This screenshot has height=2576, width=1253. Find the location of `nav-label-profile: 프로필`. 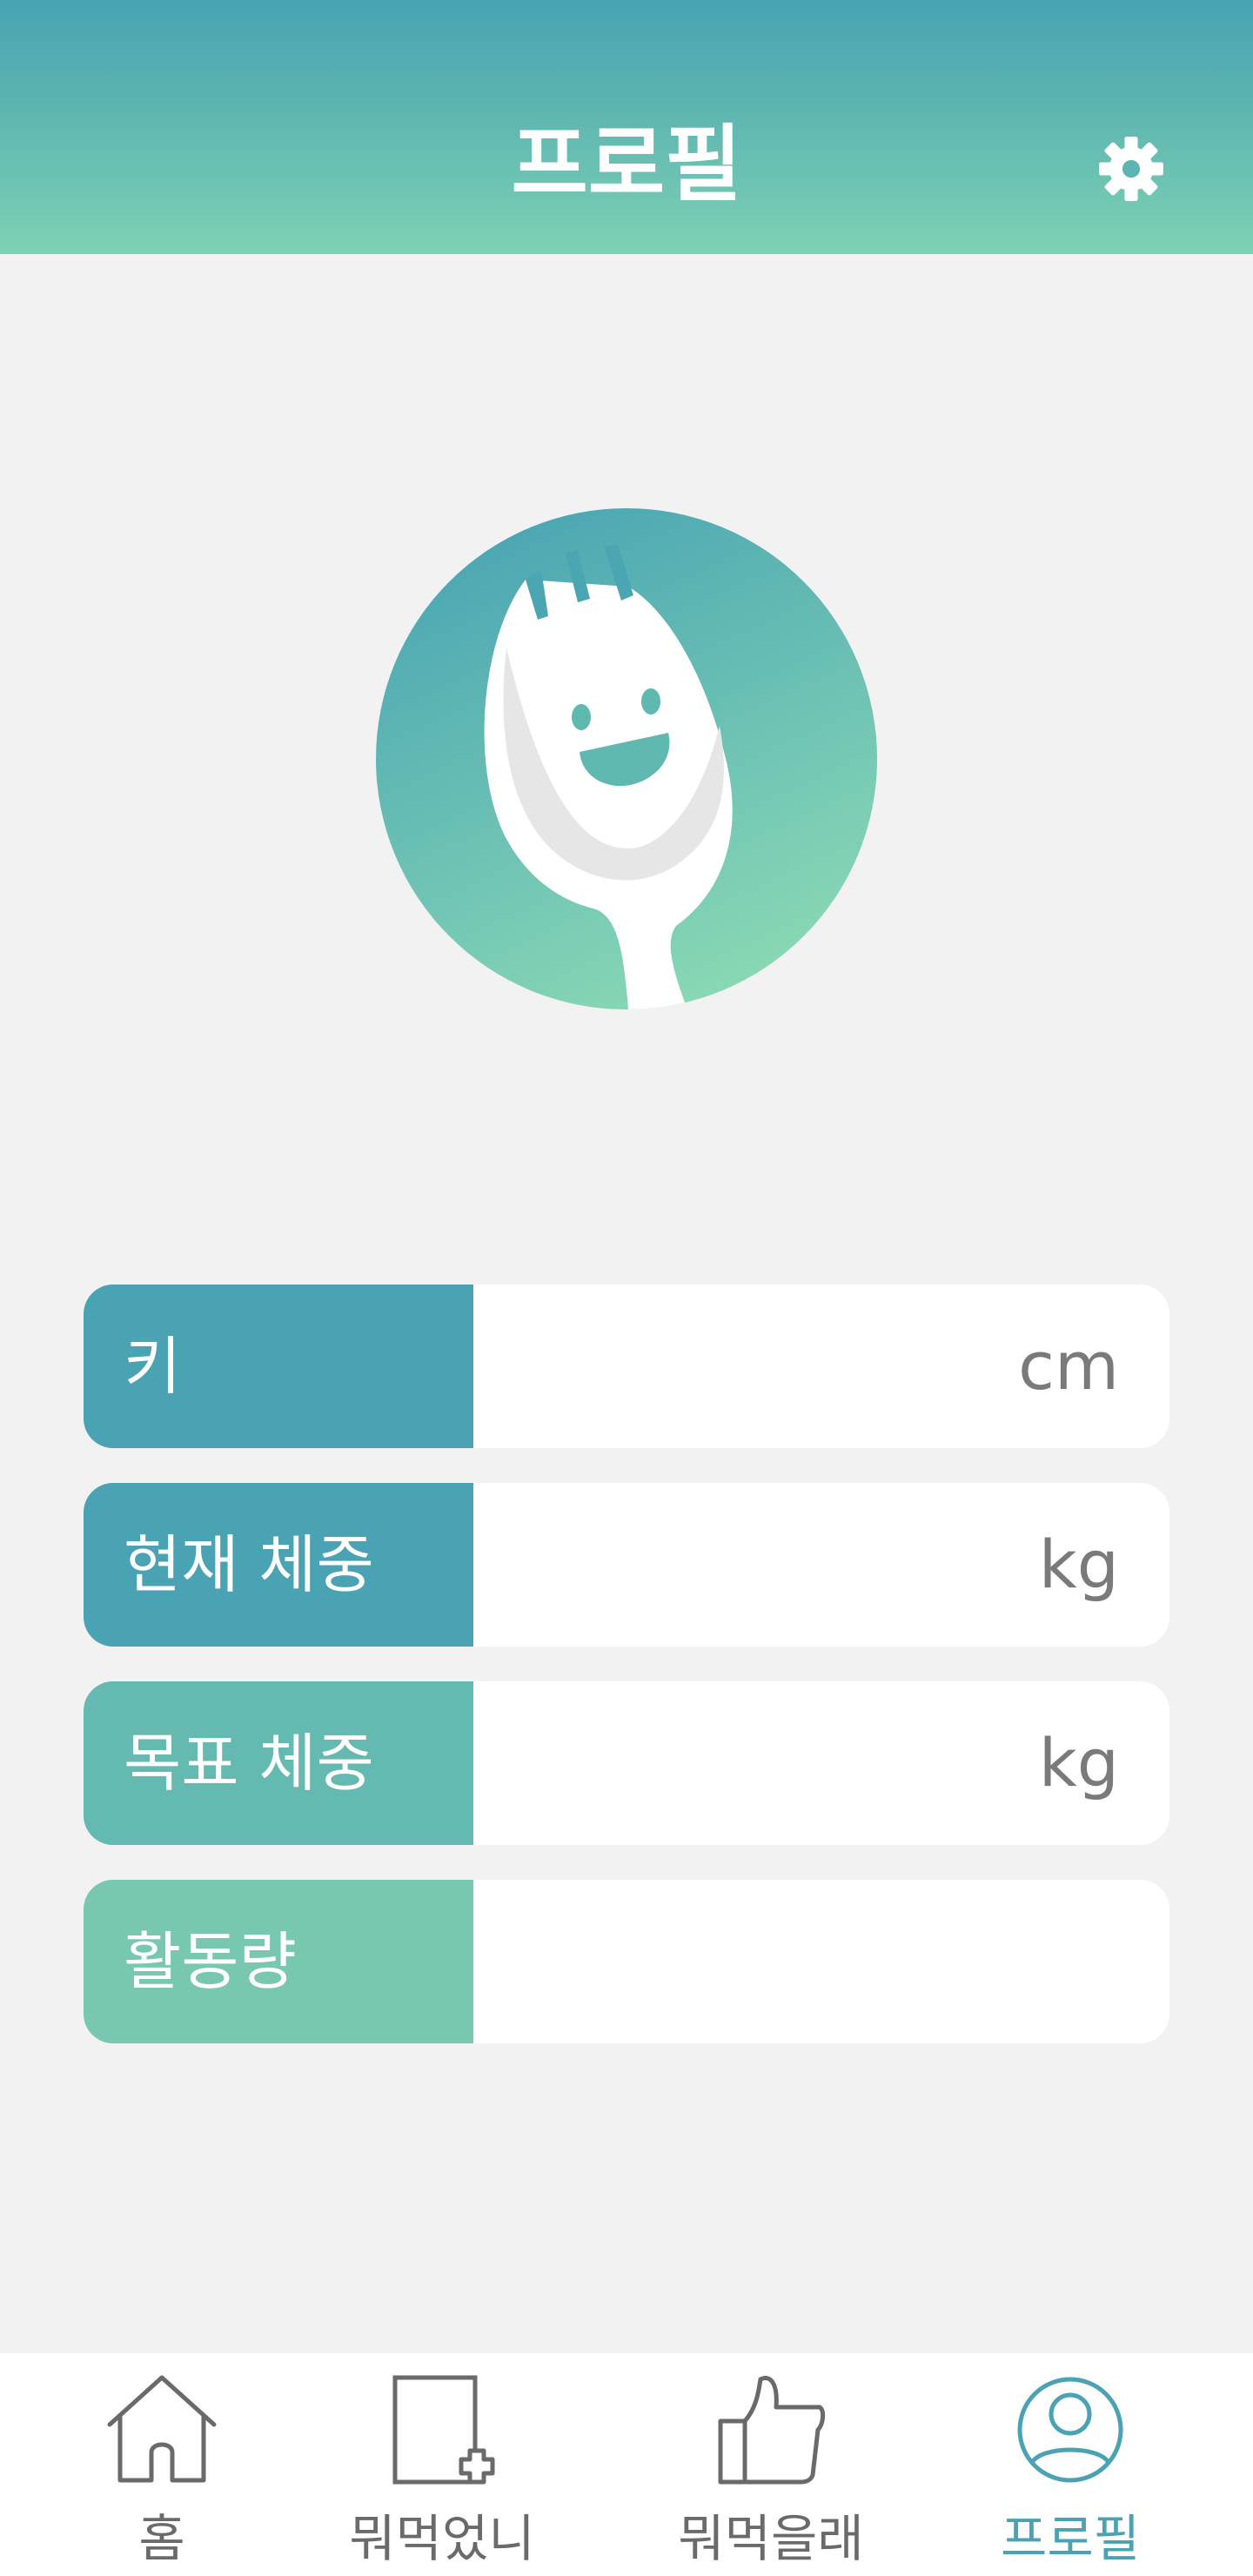

nav-label-profile: 프로필 is located at coordinates (1070, 2538).